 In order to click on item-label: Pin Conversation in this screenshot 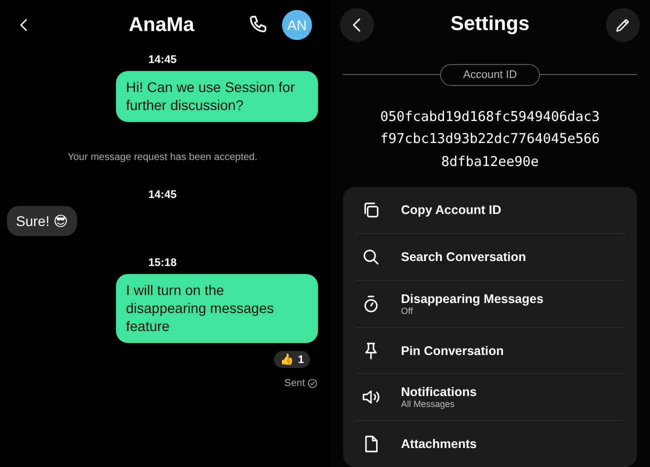, I will do `click(452, 351)`.